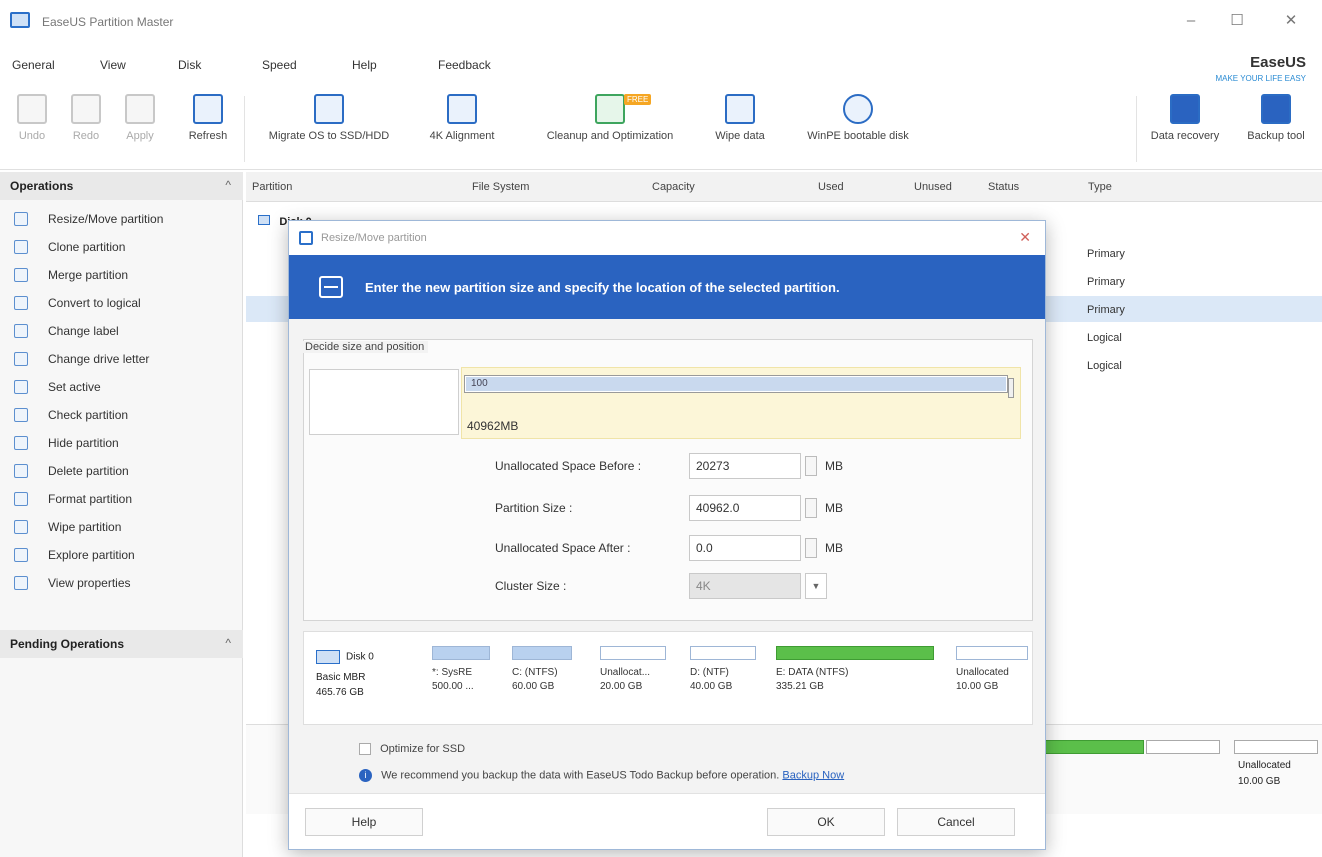  I want to click on chevron-down-icon: ▼, so click(816, 586).